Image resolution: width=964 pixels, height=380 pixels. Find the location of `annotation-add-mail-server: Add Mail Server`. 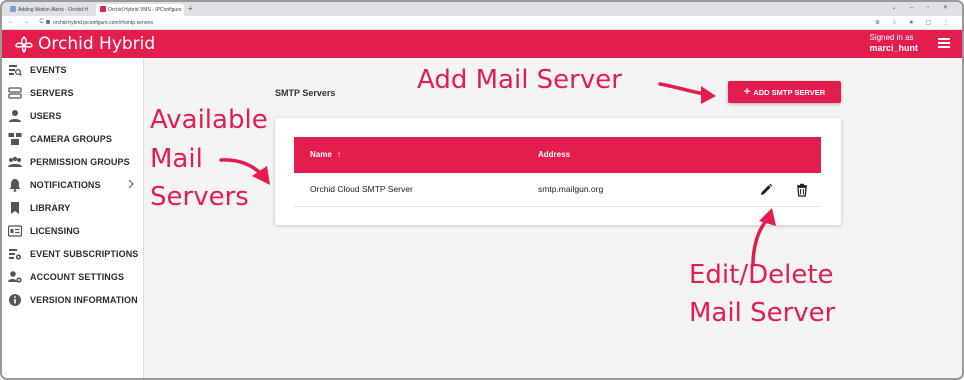

annotation-add-mail-server: Add Mail Server is located at coordinates (519, 80).